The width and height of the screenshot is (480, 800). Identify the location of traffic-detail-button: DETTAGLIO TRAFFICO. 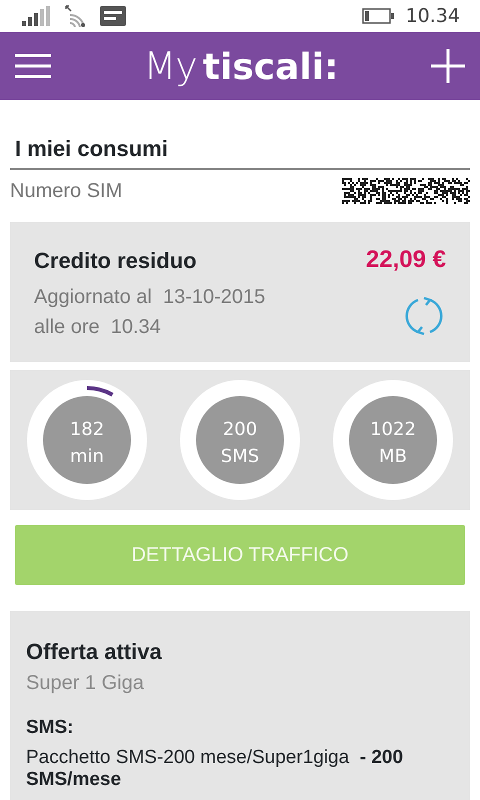
(240, 555).